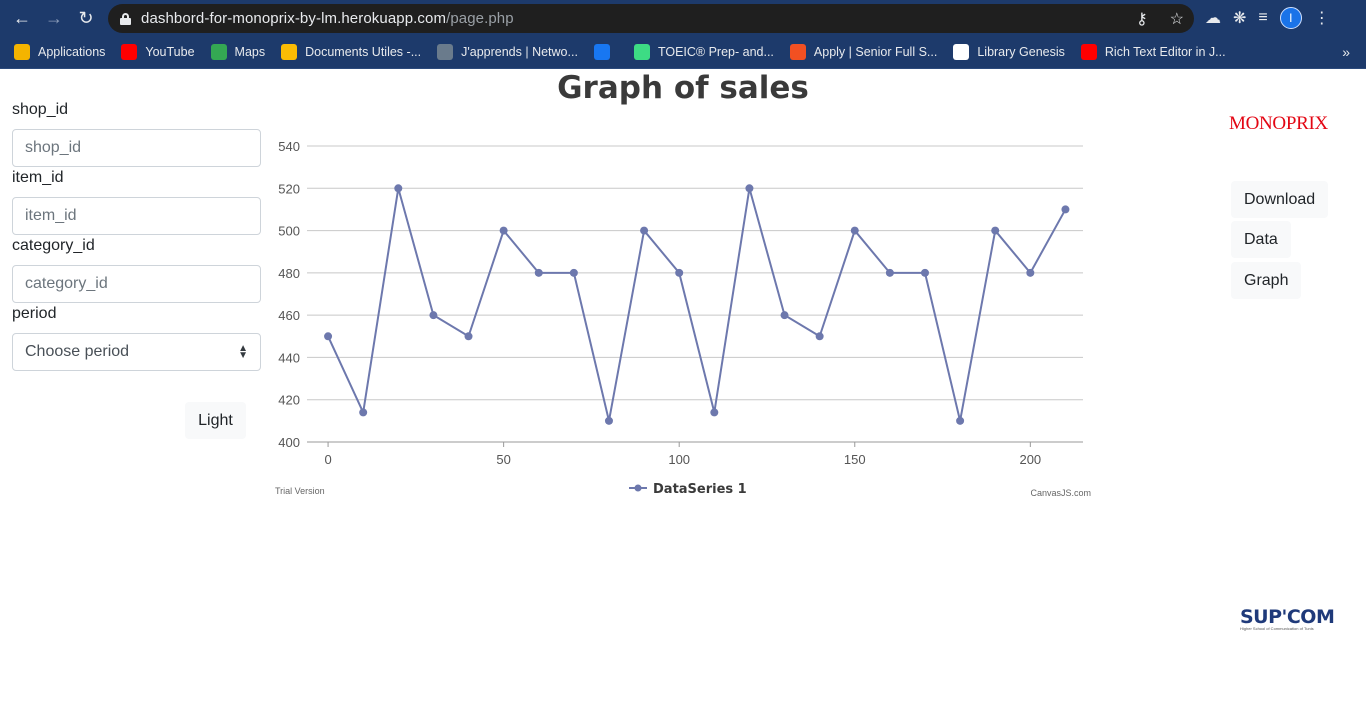  Describe the element at coordinates (601, 52) in the screenshot. I see `facebook-icon` at that location.